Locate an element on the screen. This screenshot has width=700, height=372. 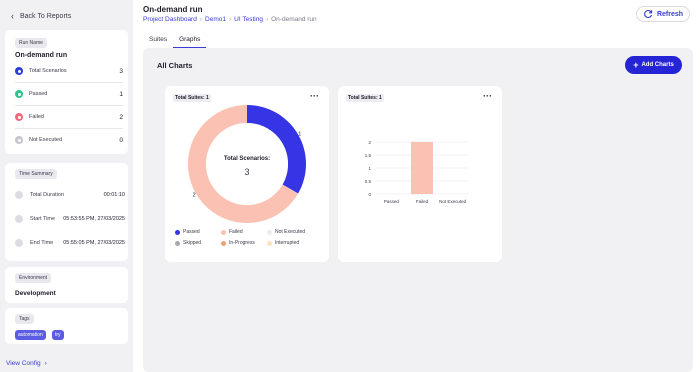
refresh-icon is located at coordinates (648, 14).